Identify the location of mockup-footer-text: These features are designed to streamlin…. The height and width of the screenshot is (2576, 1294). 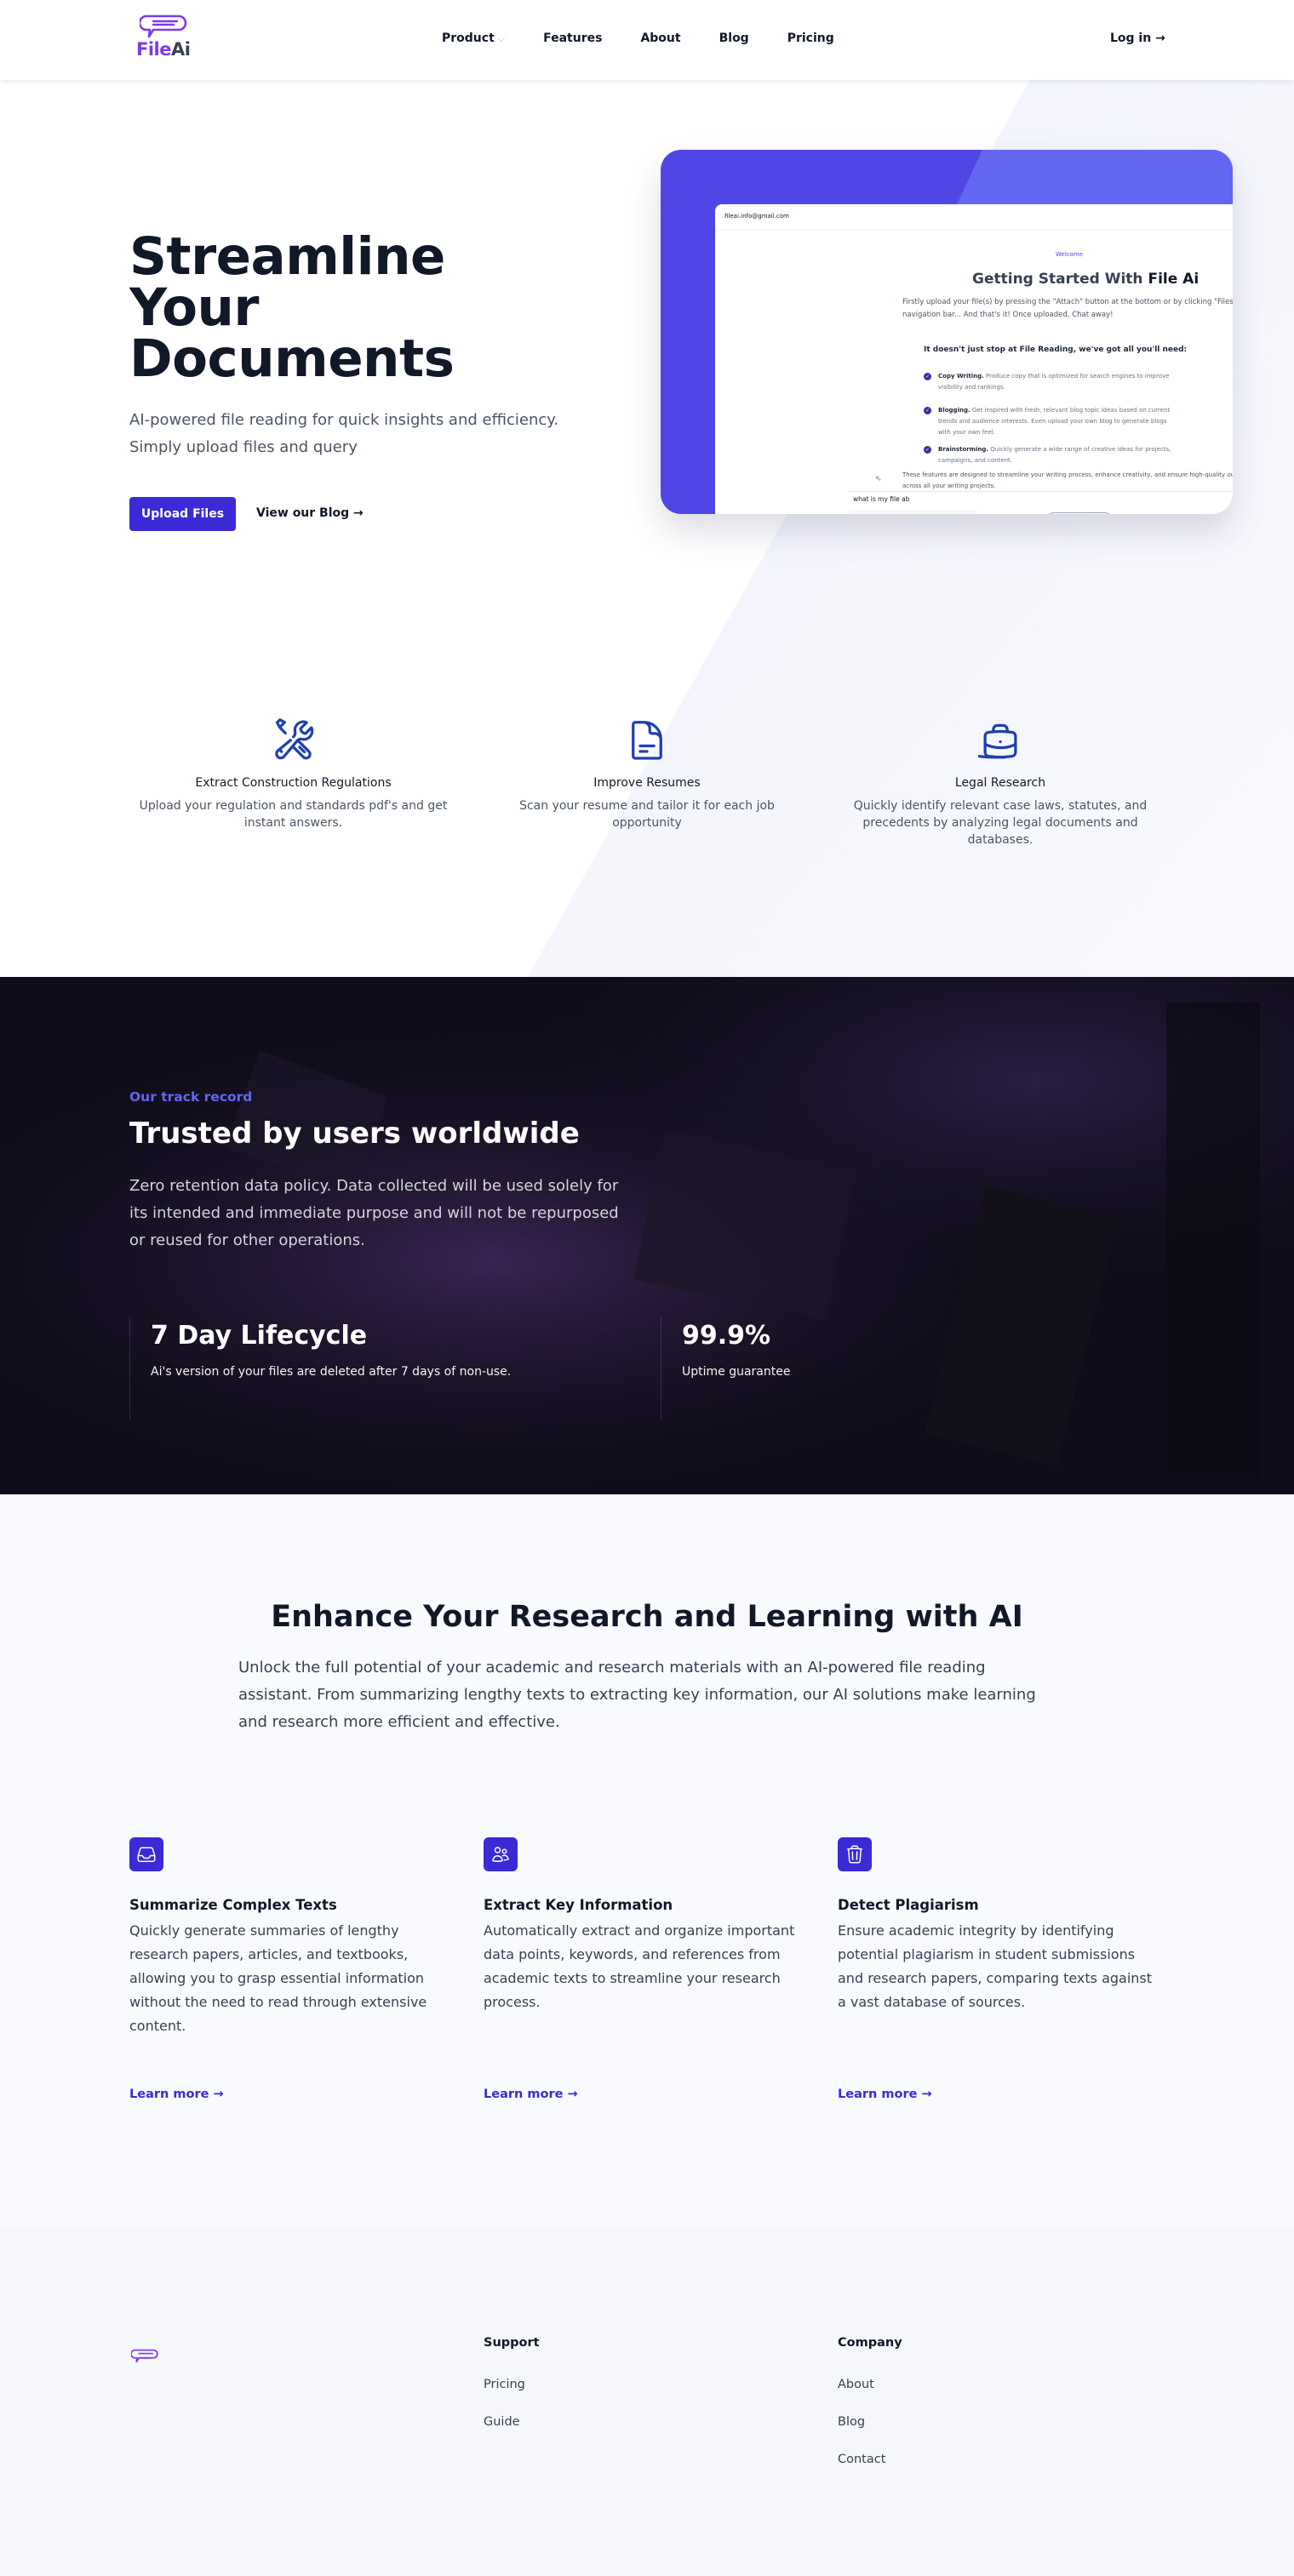
(1067, 480).